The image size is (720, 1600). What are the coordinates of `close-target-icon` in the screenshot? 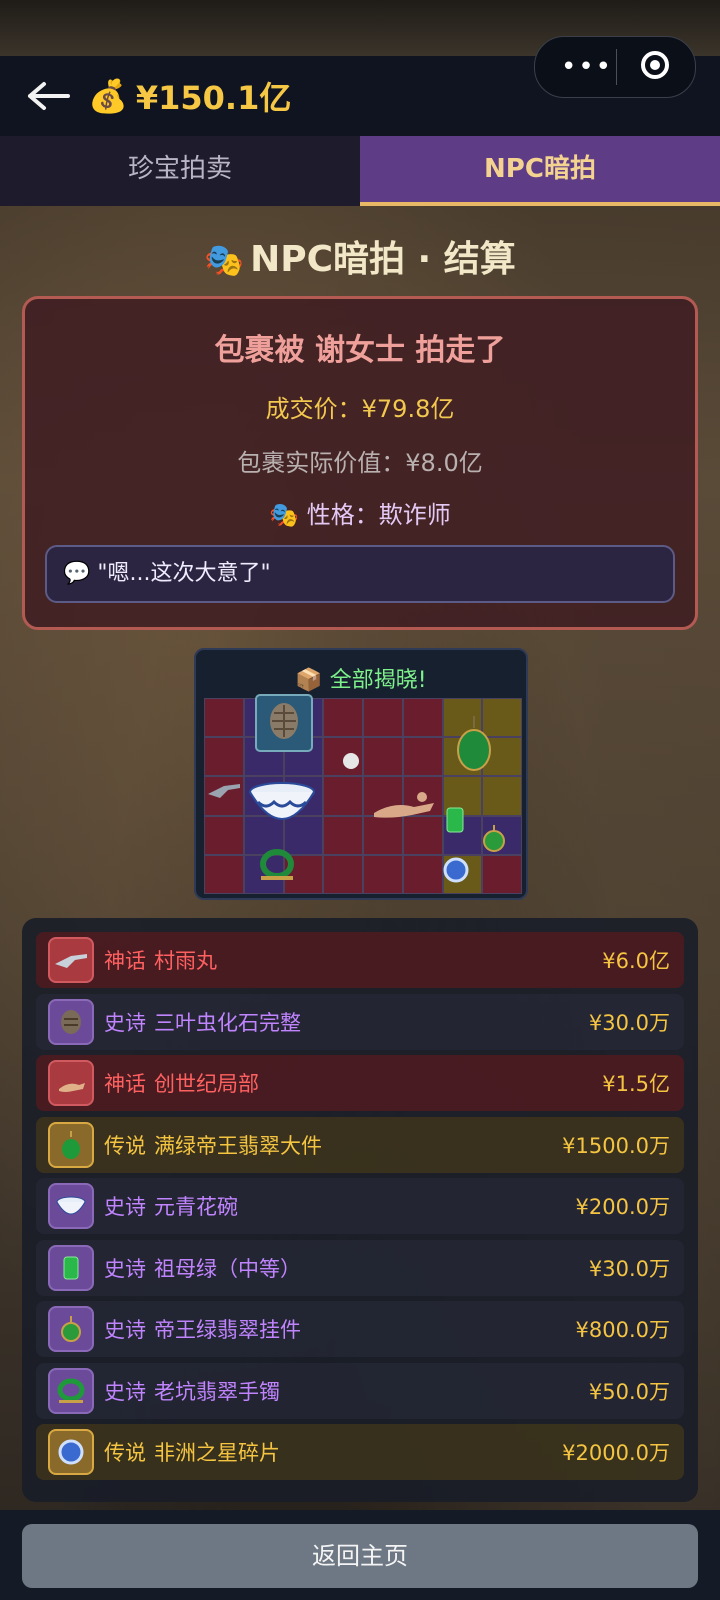 It's located at (655, 65).